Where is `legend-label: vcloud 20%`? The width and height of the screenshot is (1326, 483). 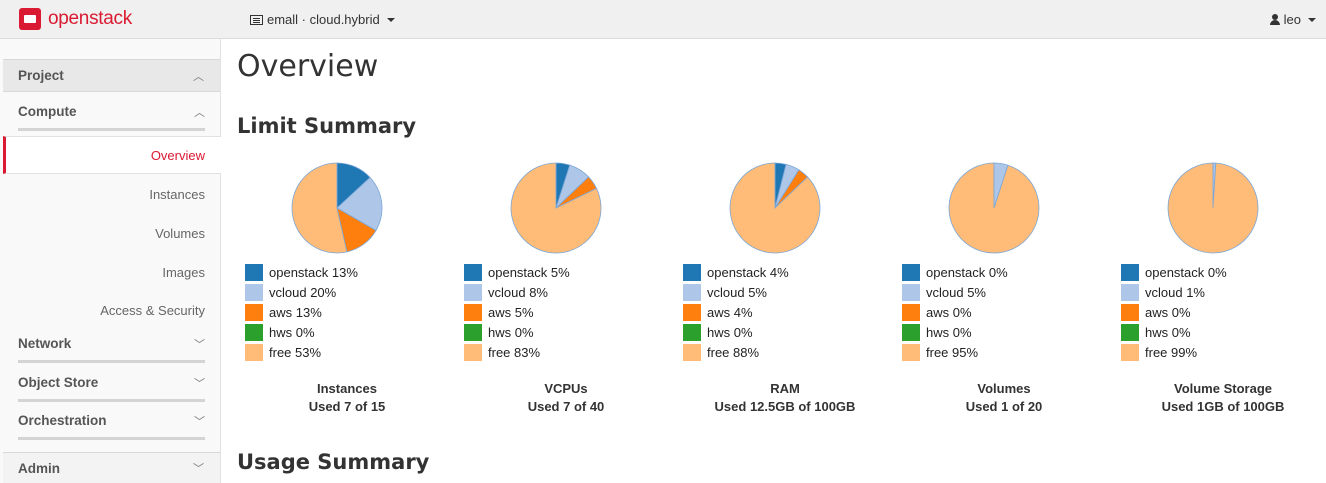
legend-label: vcloud 20% is located at coordinates (303, 292).